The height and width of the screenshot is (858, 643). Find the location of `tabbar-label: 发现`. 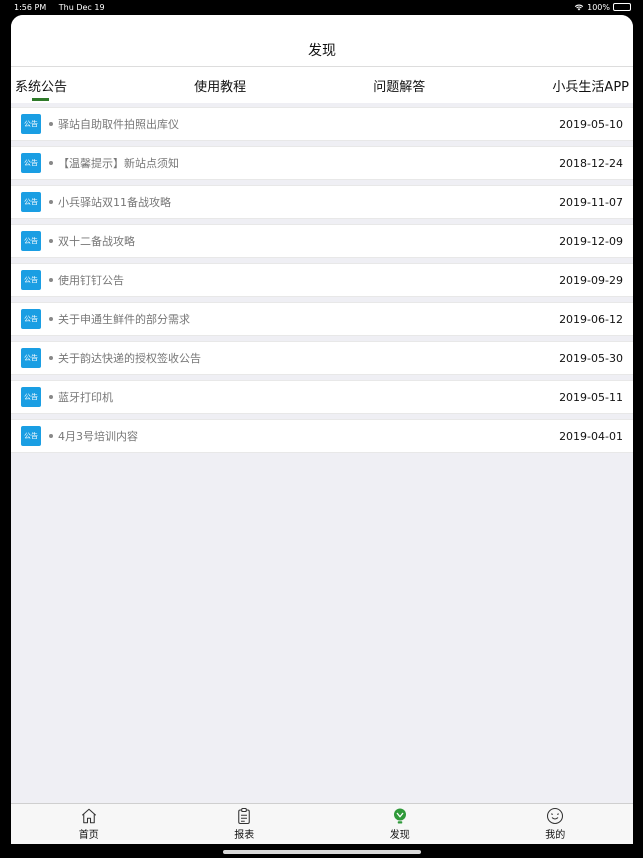

tabbar-label: 发现 is located at coordinates (399, 835).